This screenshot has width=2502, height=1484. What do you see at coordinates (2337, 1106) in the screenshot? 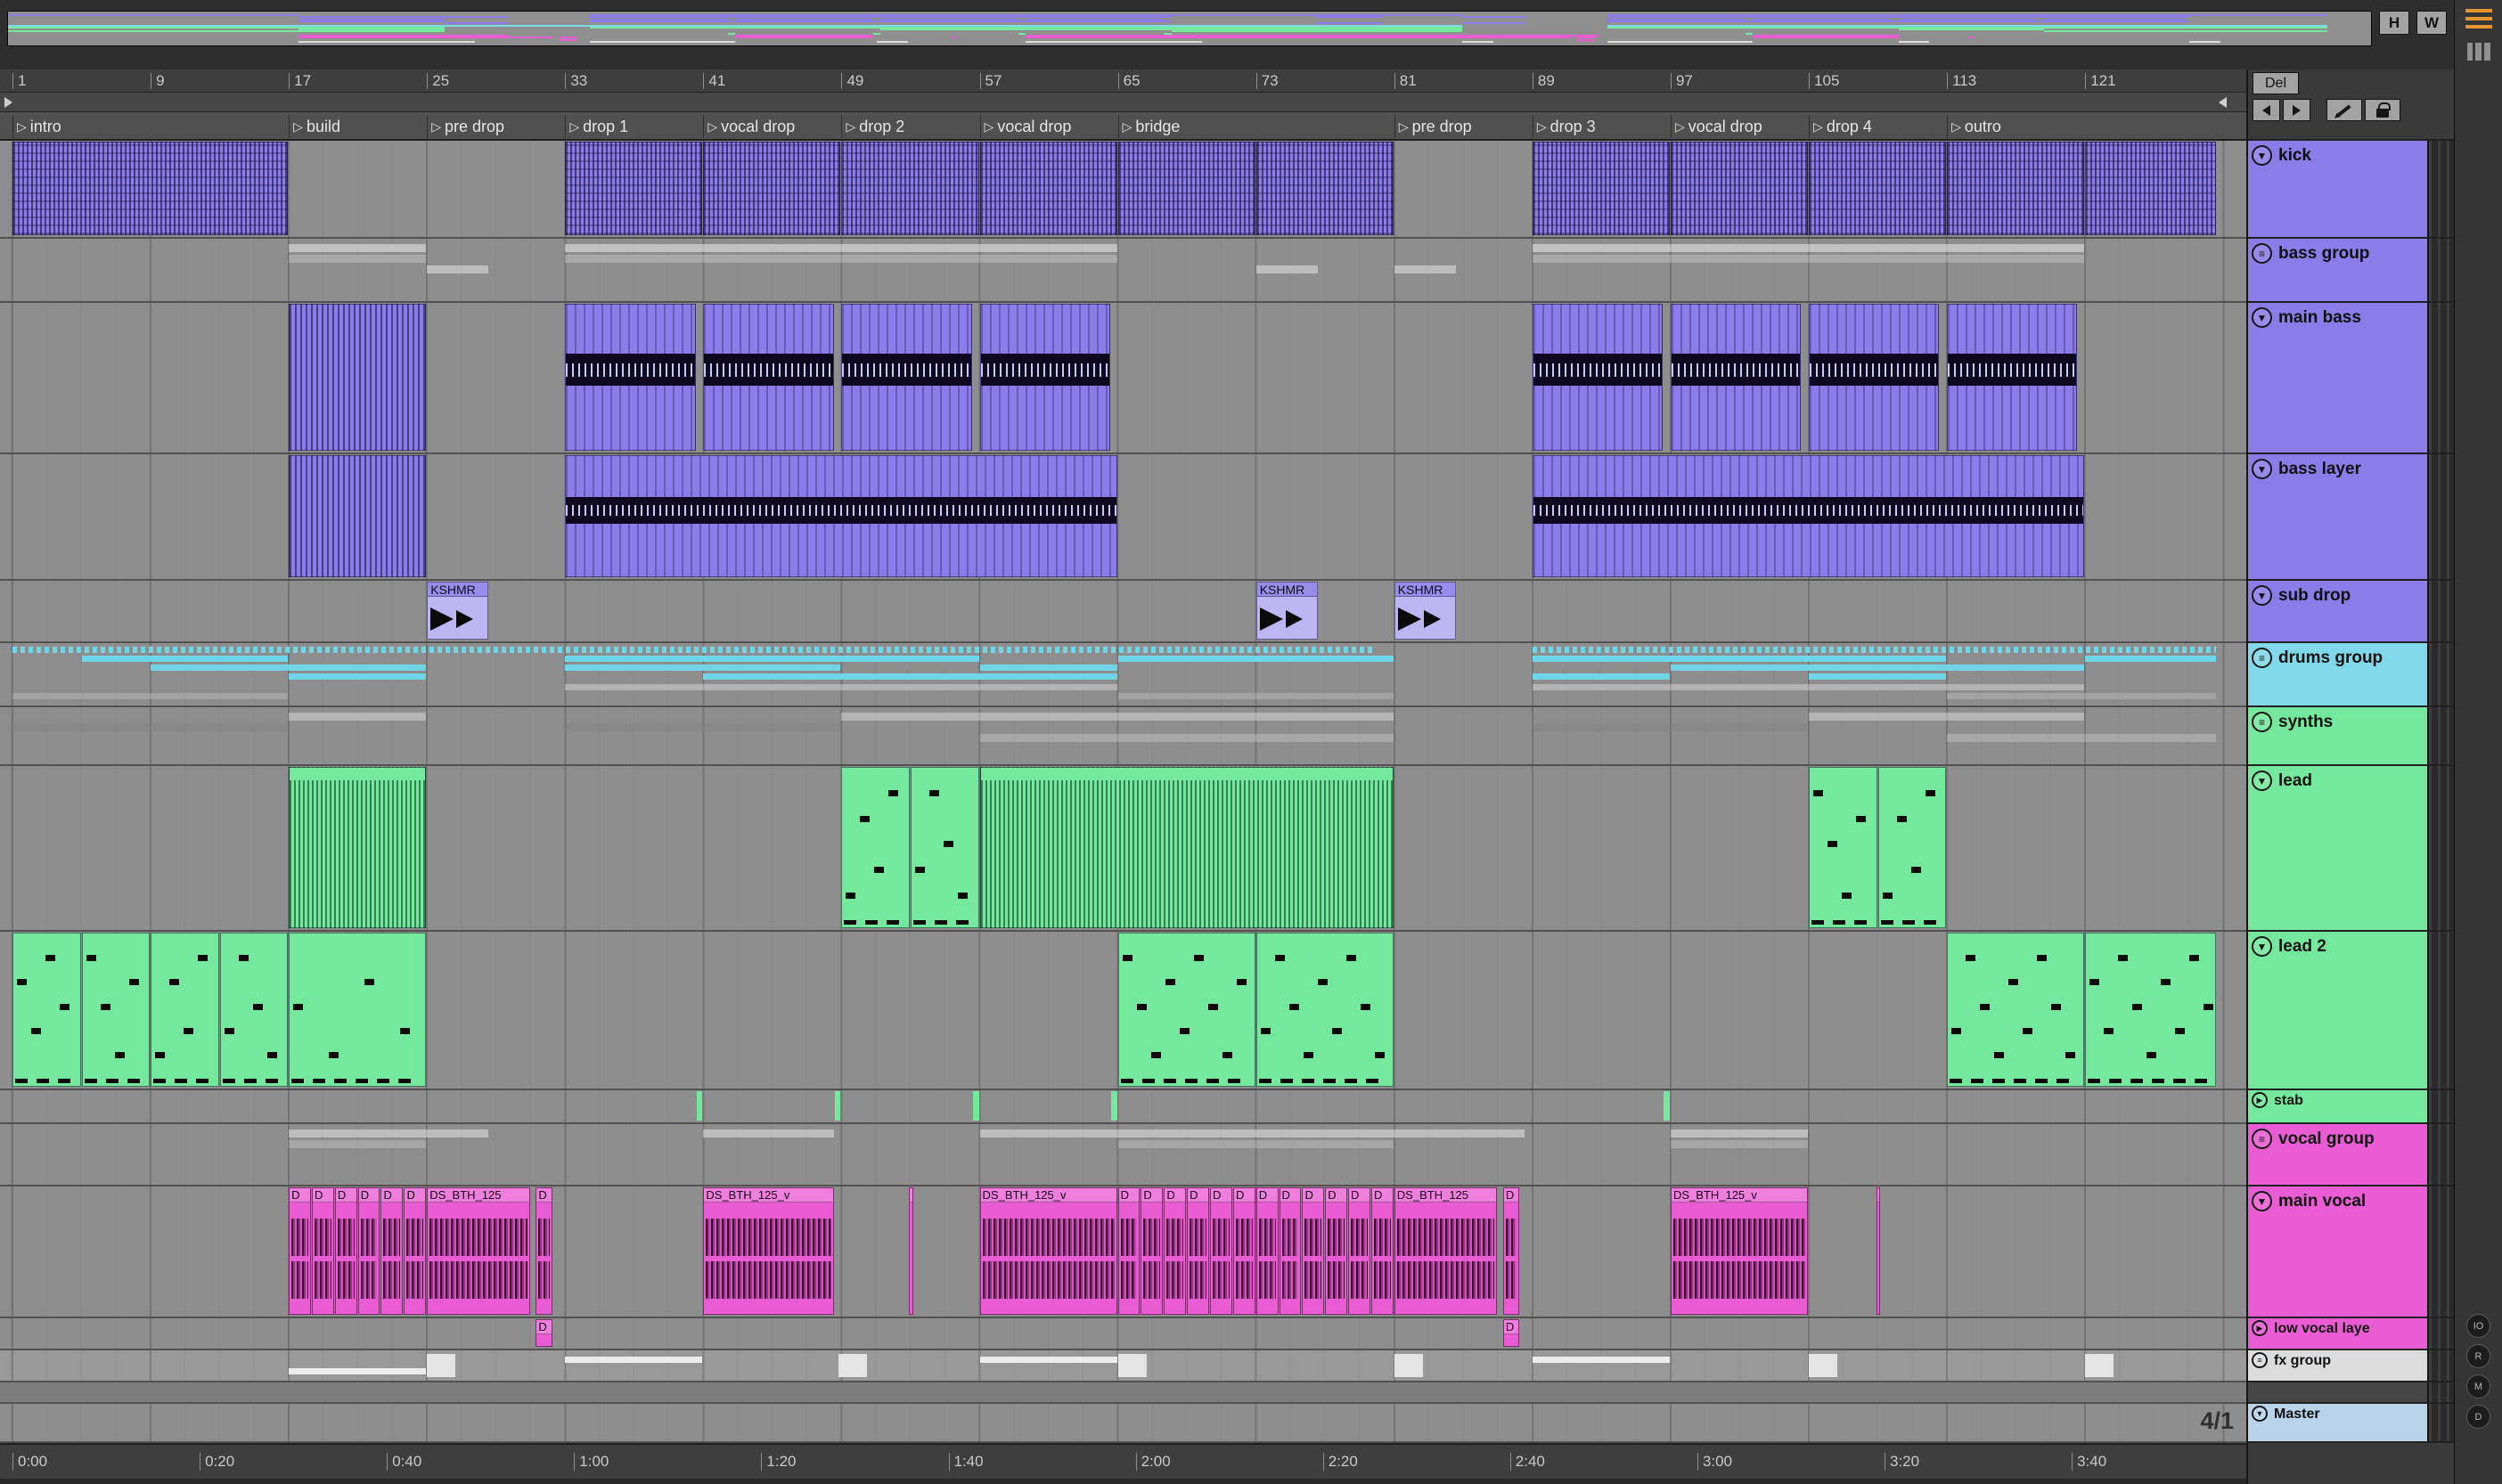
I see `track-header-stab: ▶ stab` at bounding box center [2337, 1106].